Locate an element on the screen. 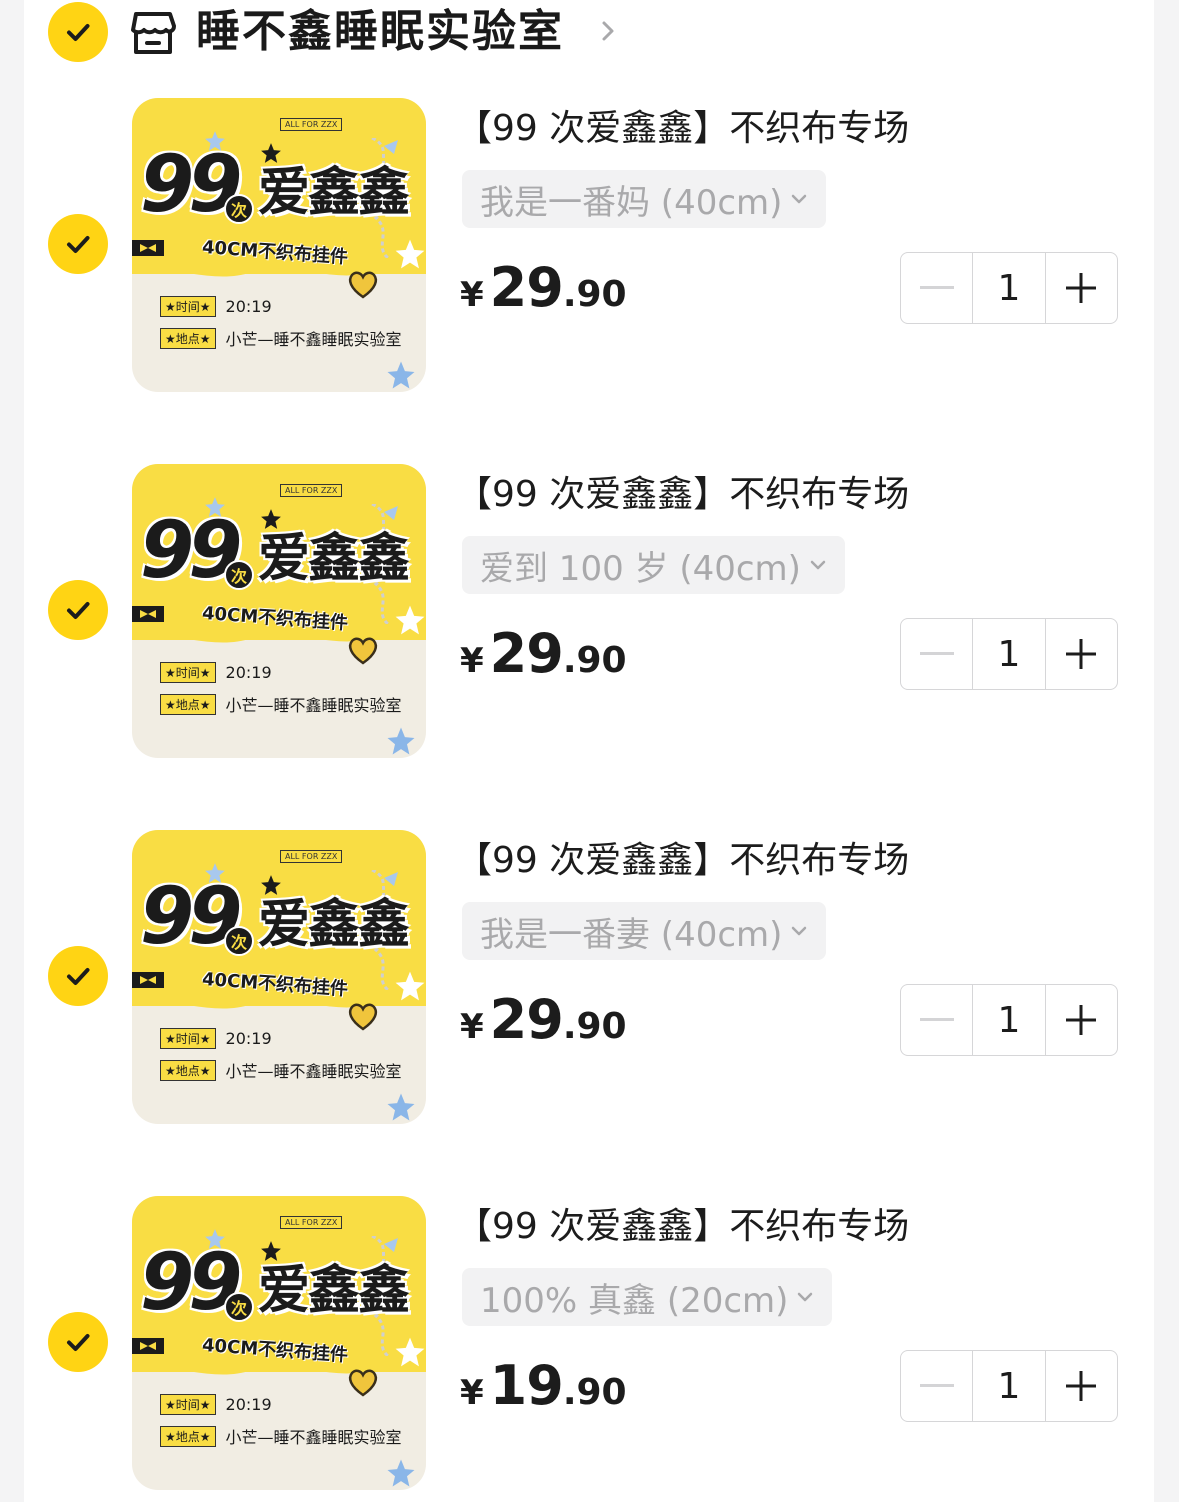 This screenshot has width=1179, height=1502. price: ¥19.90 is located at coordinates (543, 1385).